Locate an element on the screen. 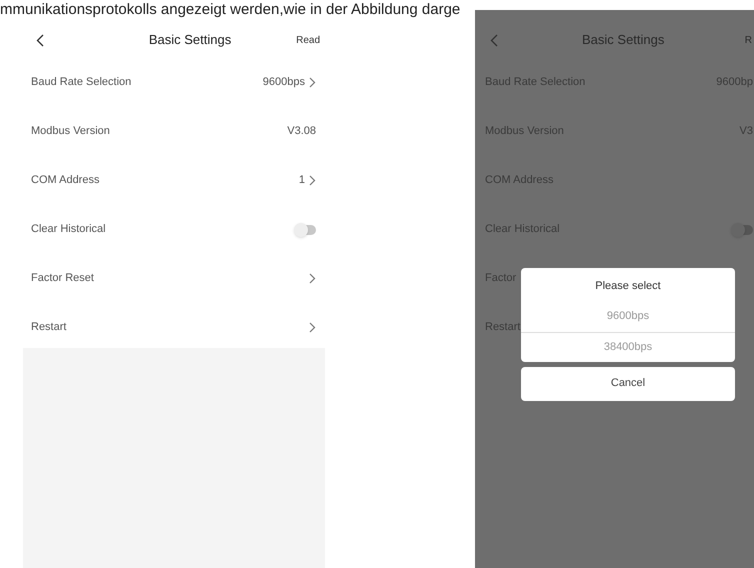 The height and width of the screenshot is (568, 754). back-icon is located at coordinates (40, 40).